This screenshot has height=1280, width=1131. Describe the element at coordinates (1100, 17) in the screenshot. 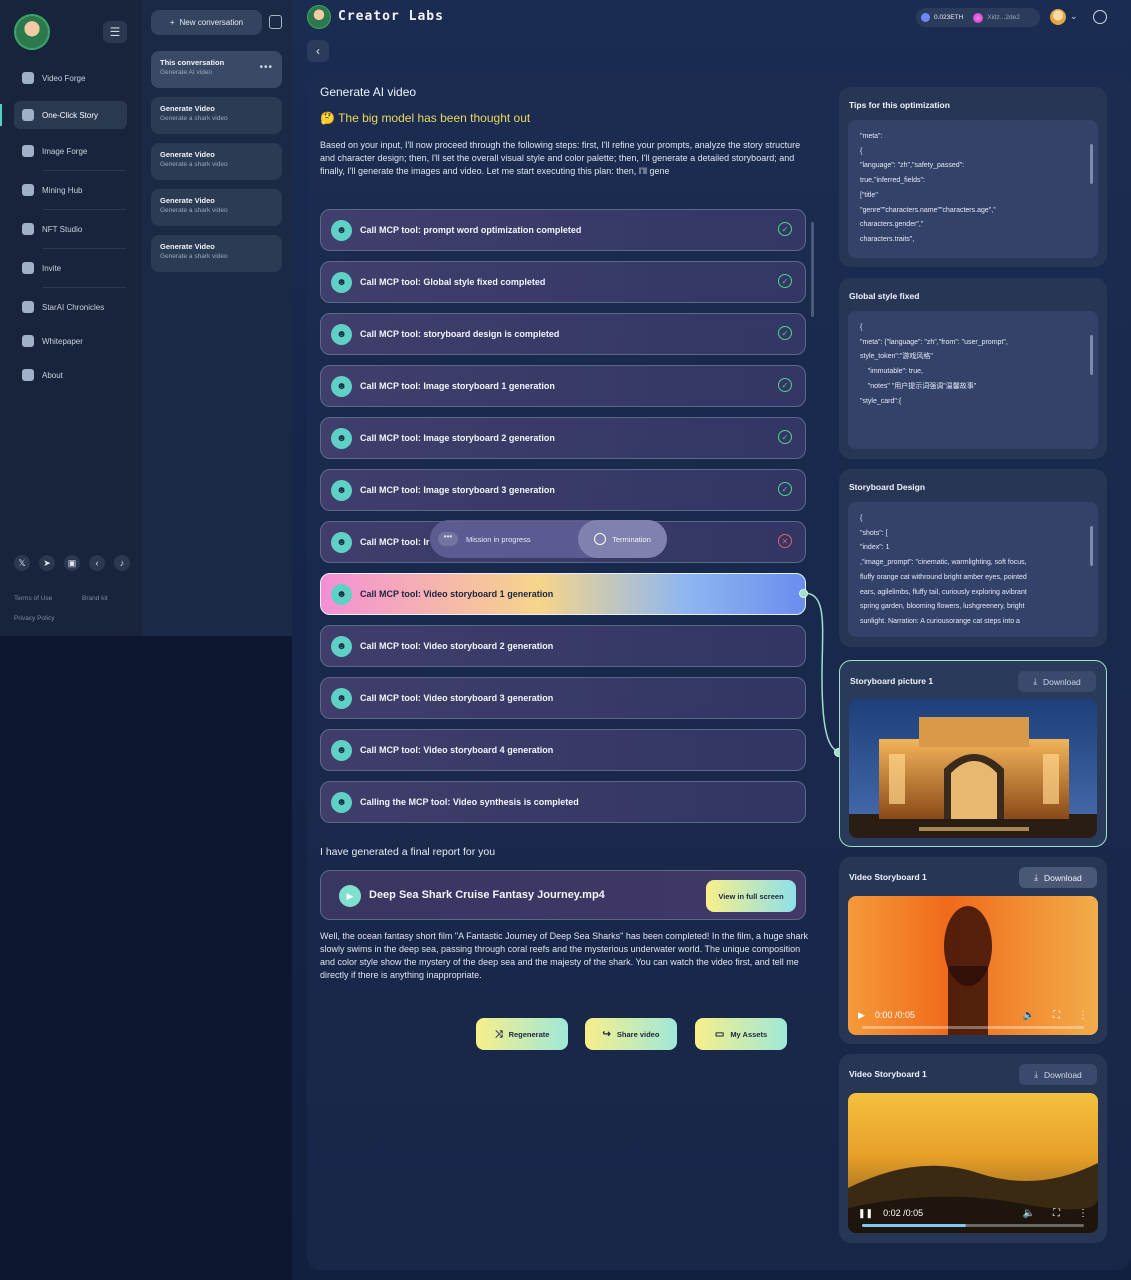

I see `globe-icon` at that location.